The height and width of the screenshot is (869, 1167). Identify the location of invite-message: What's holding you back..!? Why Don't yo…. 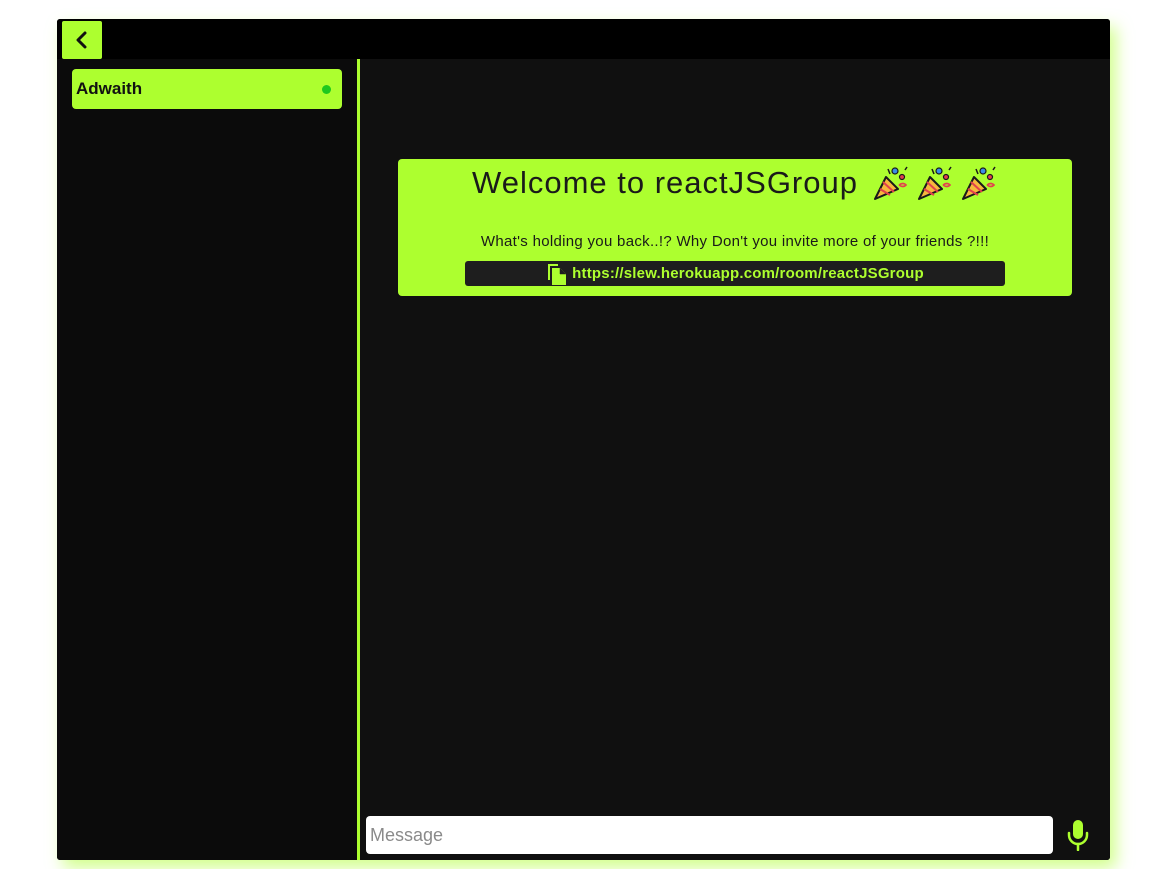
(735, 241).